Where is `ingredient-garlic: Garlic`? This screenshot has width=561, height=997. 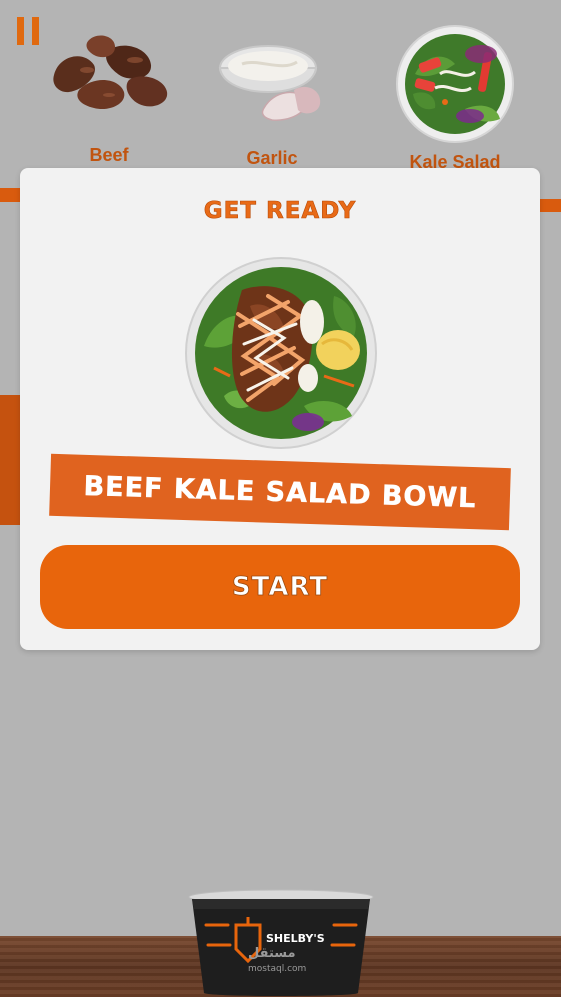
ingredient-garlic: Garlic is located at coordinates (272, 94).